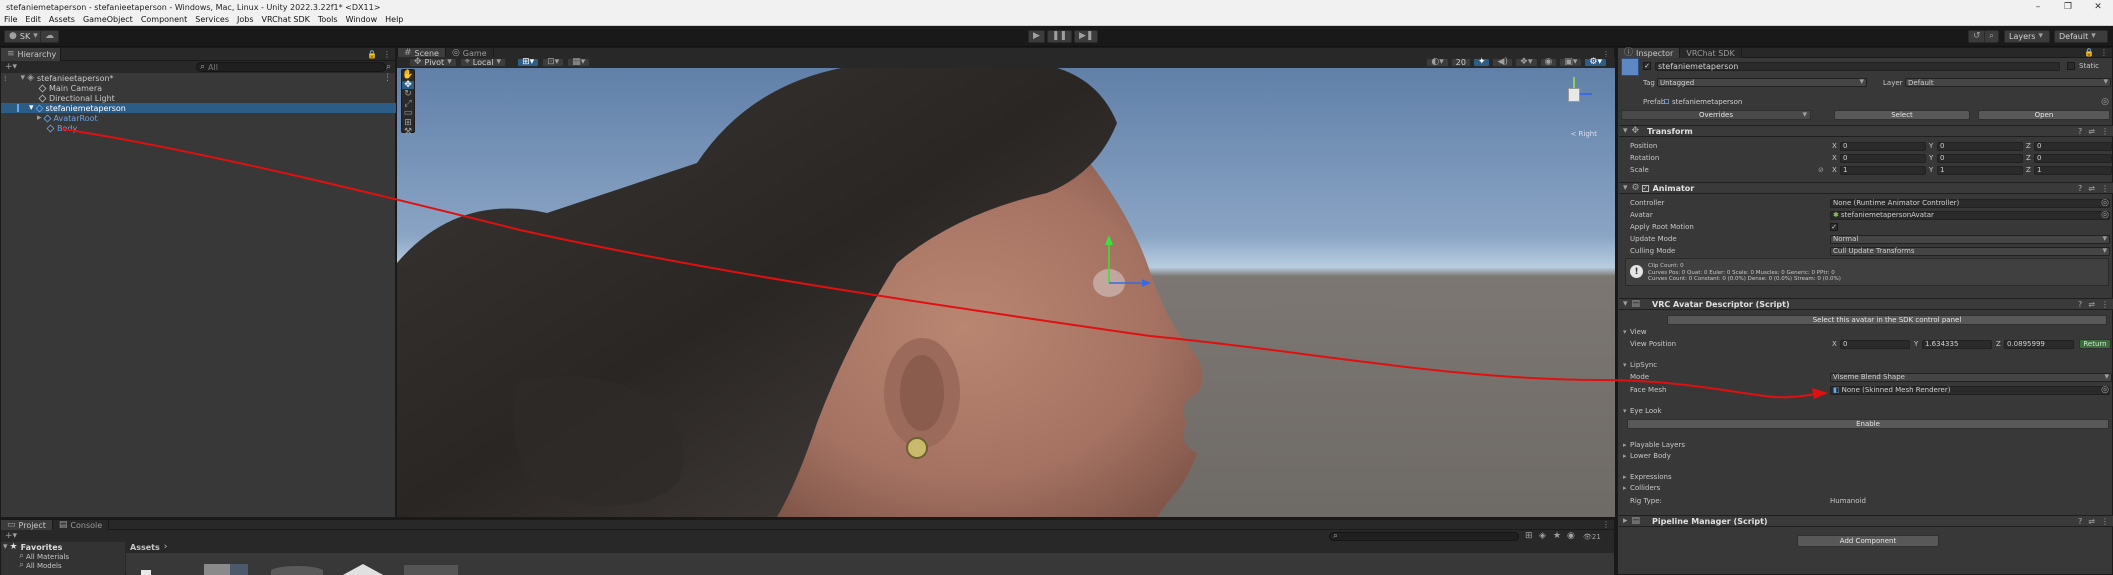  What do you see at coordinates (1595, 62) in the screenshot?
I see `gizmos-button: ⚙▾` at bounding box center [1595, 62].